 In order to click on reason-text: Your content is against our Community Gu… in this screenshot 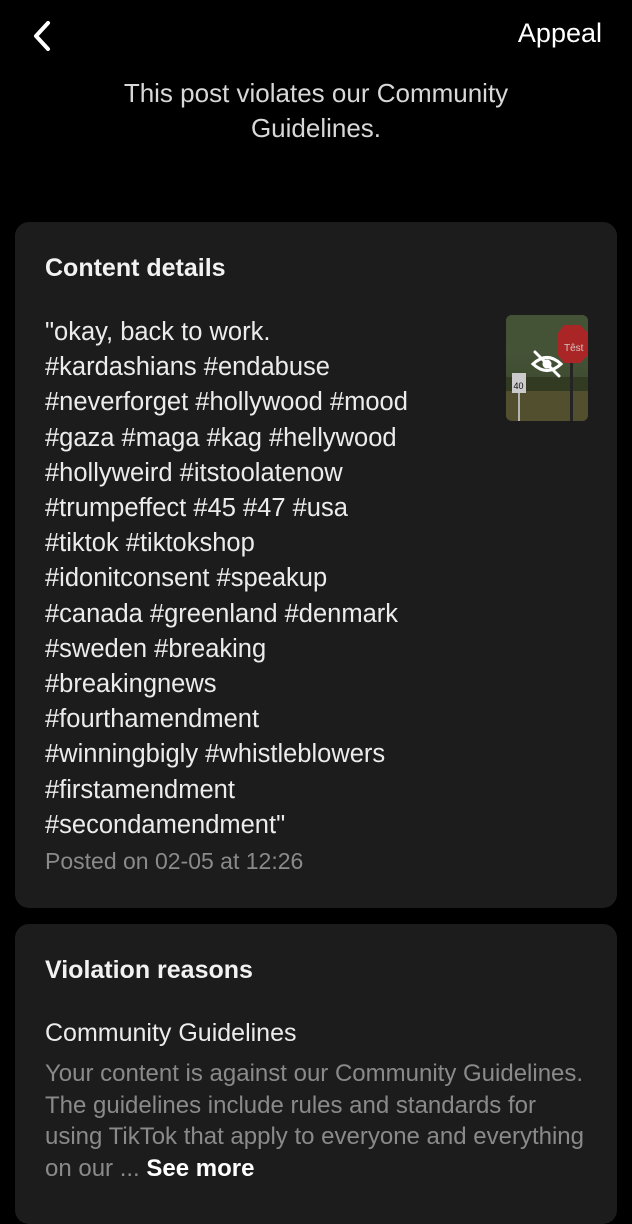, I will do `click(314, 1121)`.